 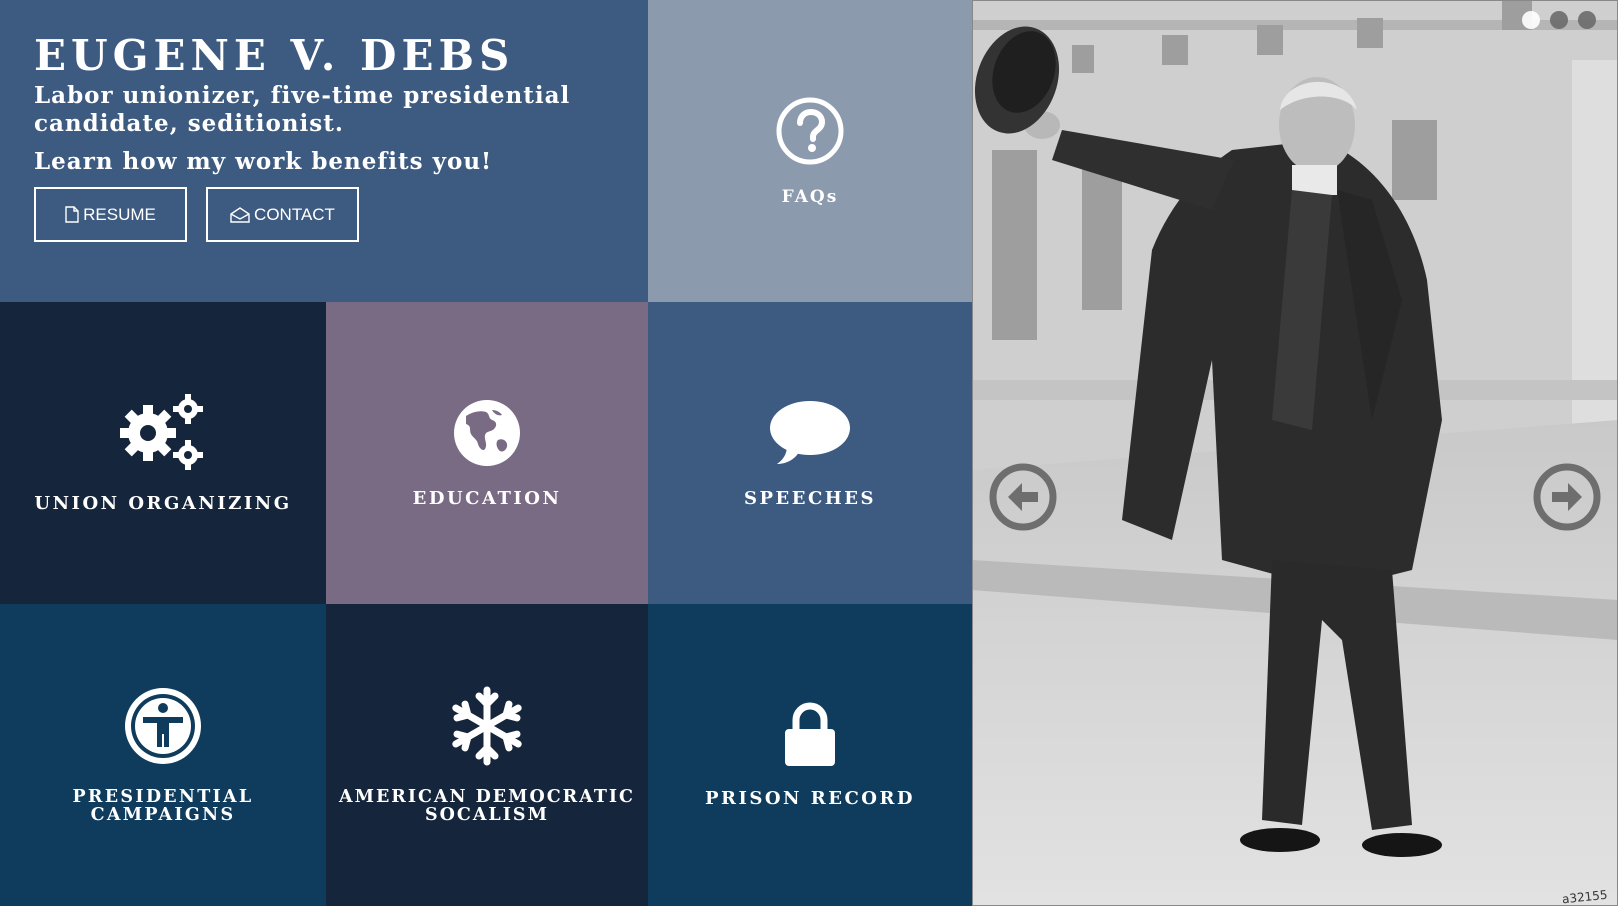 I want to click on call-to-action: Learn how my work benefits you!, so click(x=263, y=161).